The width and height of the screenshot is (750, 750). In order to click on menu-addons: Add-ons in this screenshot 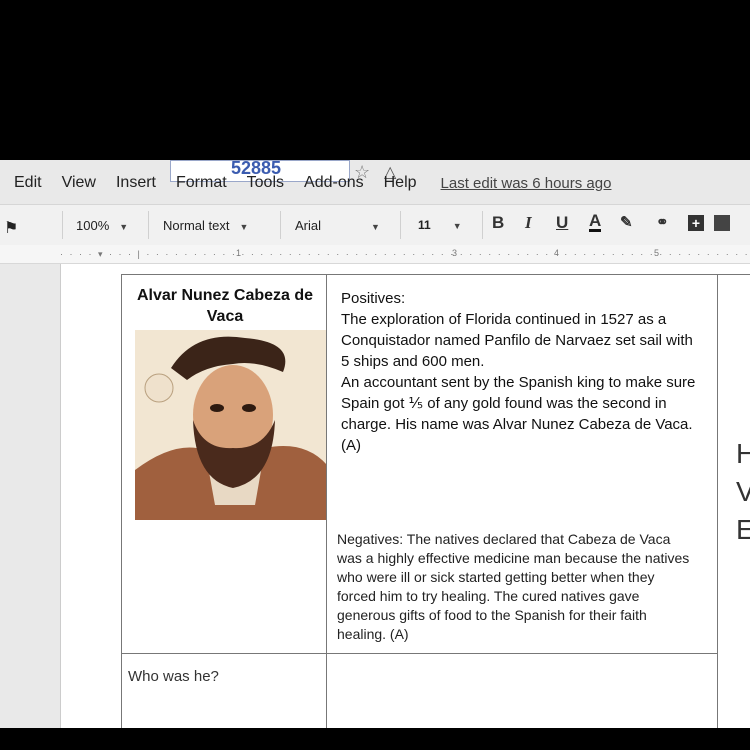, I will do `click(334, 183)`.